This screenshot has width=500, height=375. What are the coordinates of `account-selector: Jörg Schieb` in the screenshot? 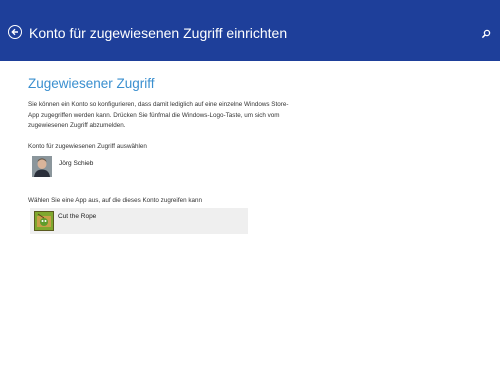 It's located at (92, 167).